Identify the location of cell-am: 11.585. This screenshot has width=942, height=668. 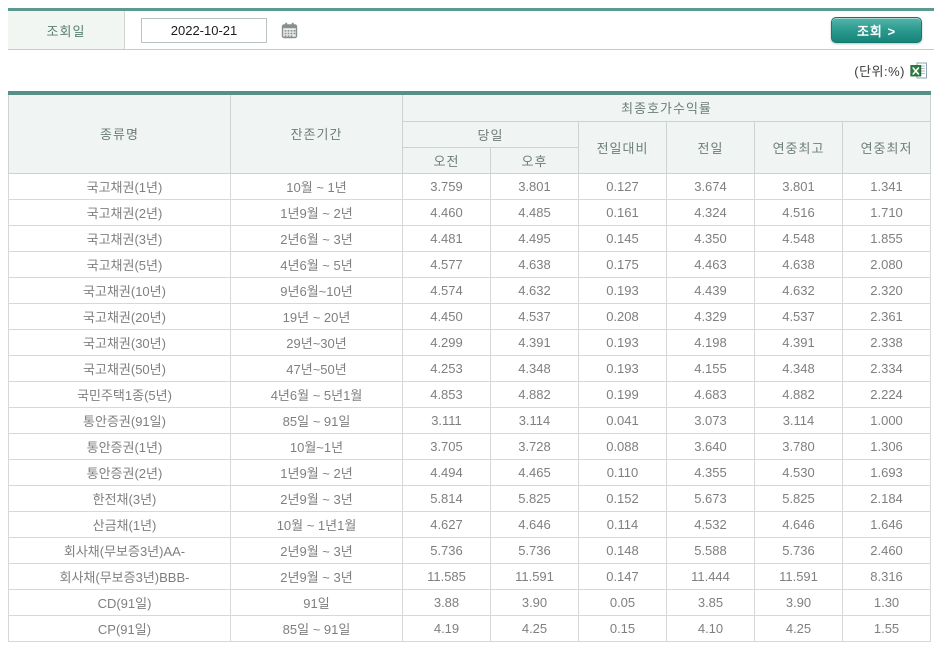
(446, 576).